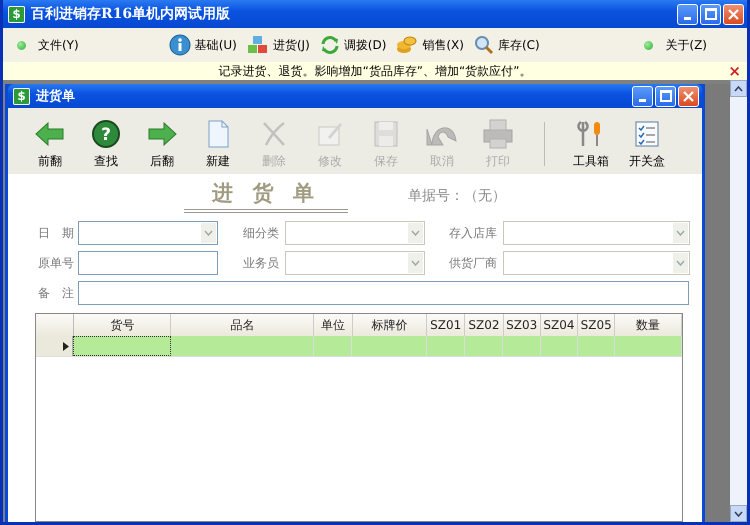 The height and width of the screenshot is (525, 750). I want to click on menu-item: 文件(Y), so click(48, 45).